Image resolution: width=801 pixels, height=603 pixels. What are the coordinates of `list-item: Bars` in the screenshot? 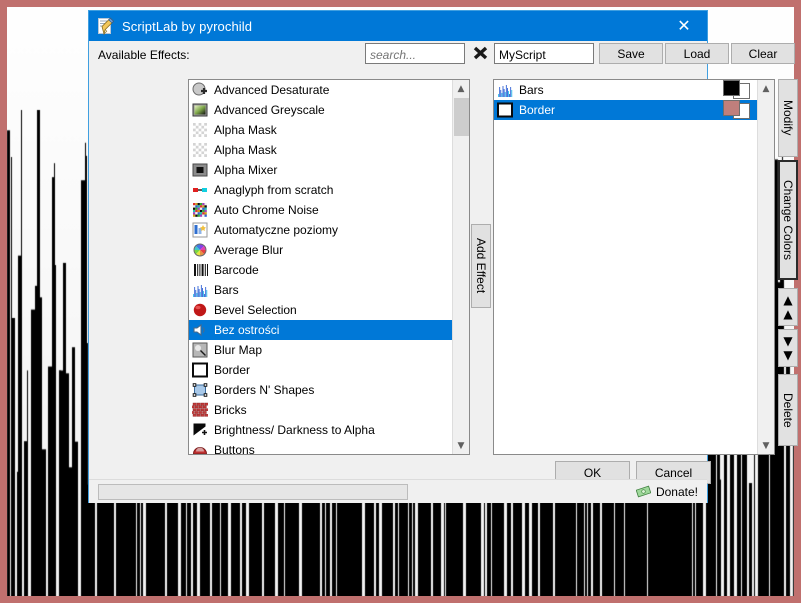 It's located at (320, 290).